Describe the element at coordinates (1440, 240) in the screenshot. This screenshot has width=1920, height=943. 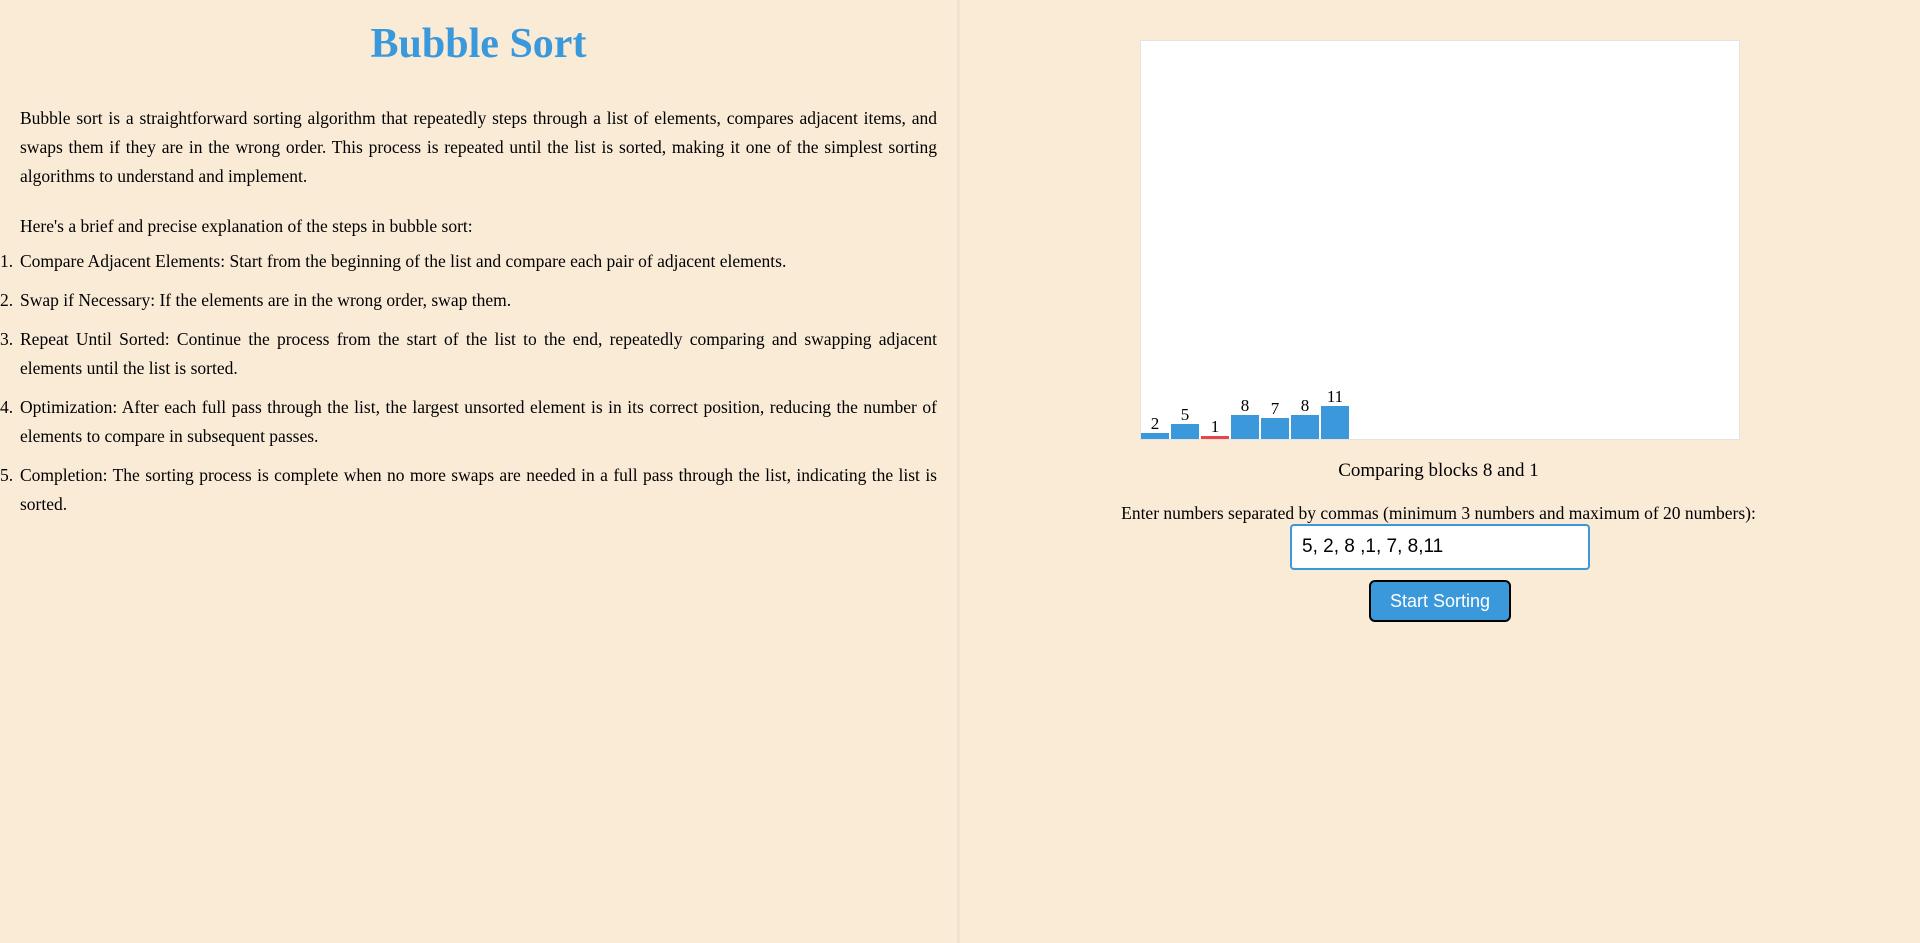
I see `sort-visualization: 2 5 1 8 7 8 11` at that location.